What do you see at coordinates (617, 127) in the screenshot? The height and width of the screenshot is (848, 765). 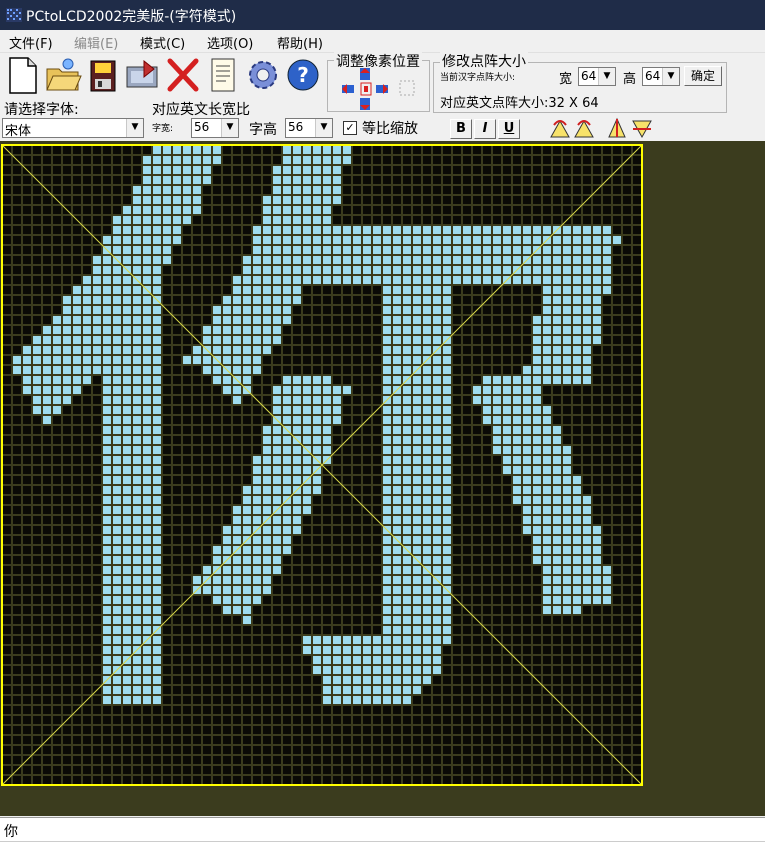 I see `flip-horizontal-icon` at bounding box center [617, 127].